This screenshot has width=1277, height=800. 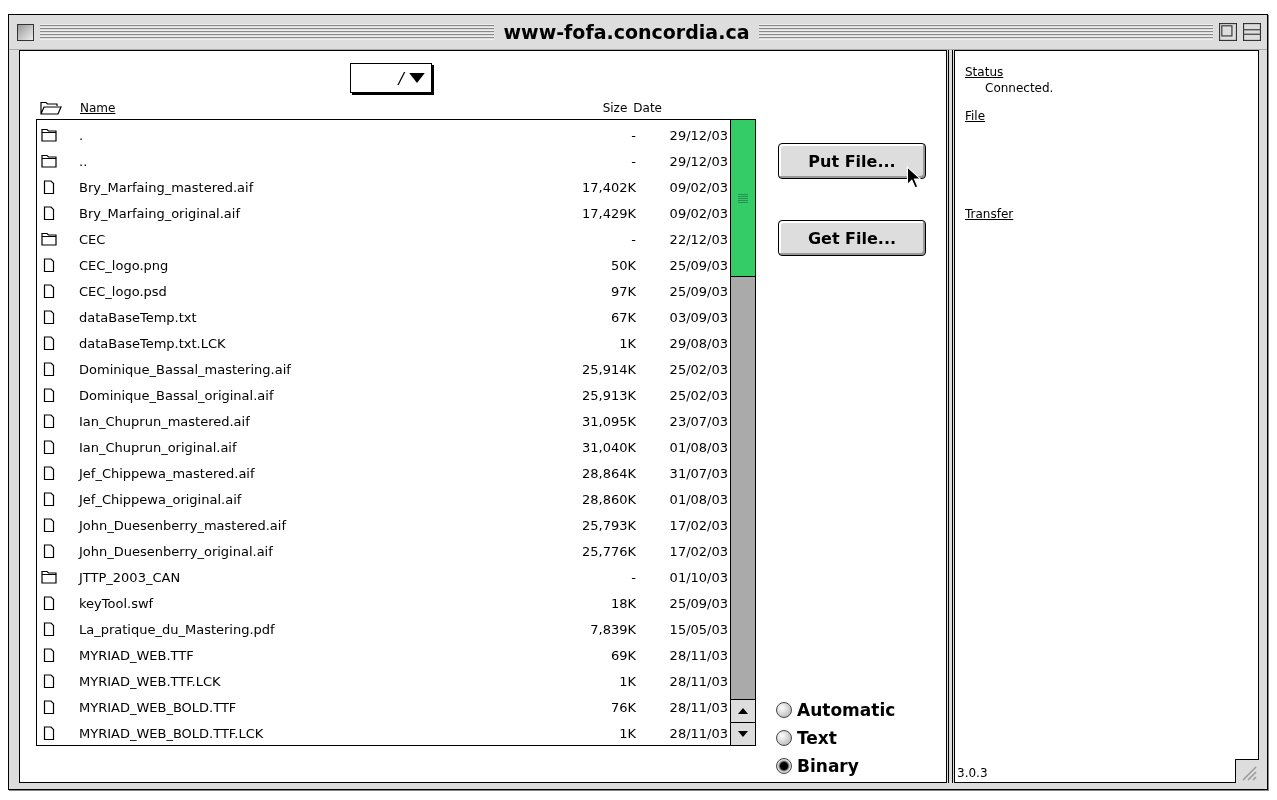 I want to click on transfer-label: Transfer, so click(x=989, y=214).